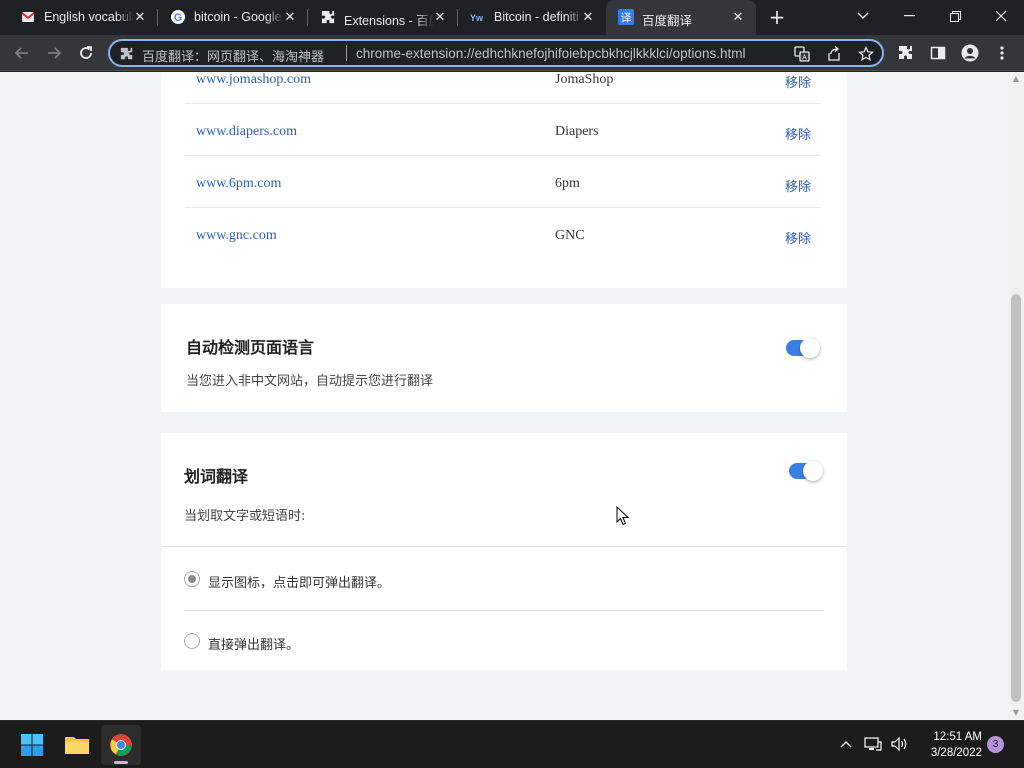  What do you see at coordinates (1016, 713) in the screenshot?
I see `scroll-down-arrow-icon: ▼` at bounding box center [1016, 713].